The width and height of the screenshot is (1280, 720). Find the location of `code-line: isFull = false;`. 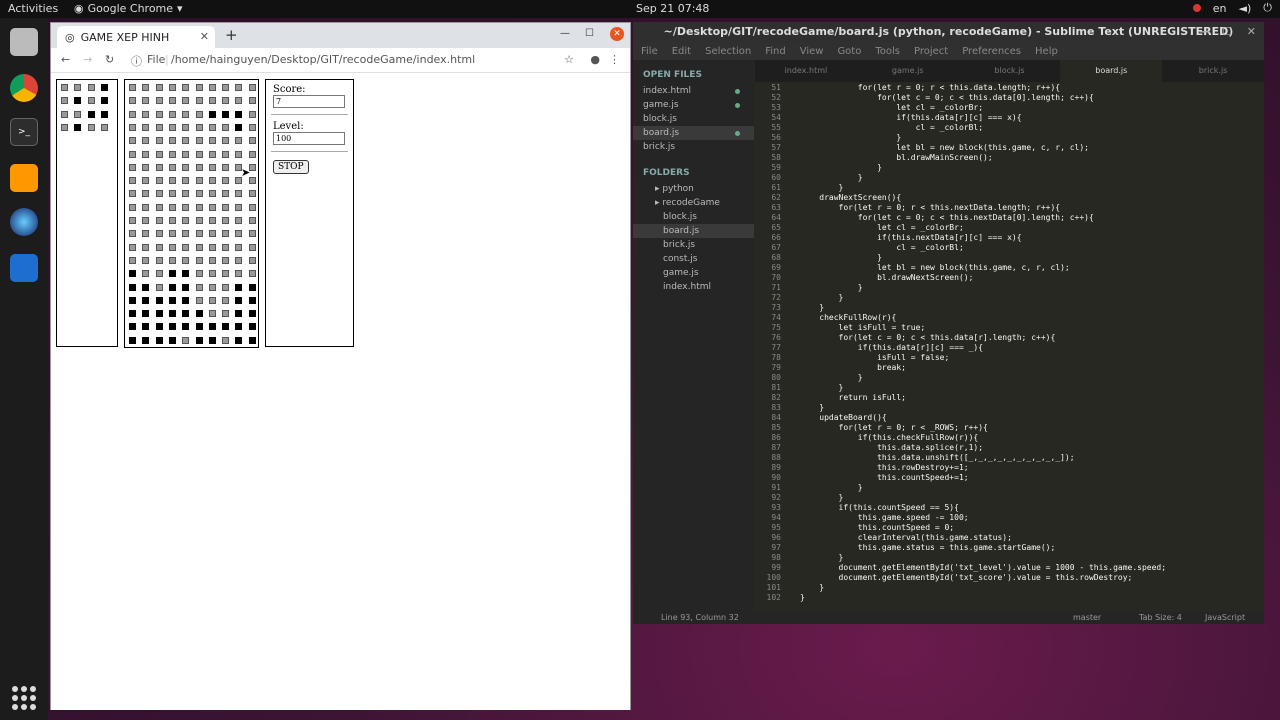

code-line: isFull = false; is located at coordinates (875, 357).